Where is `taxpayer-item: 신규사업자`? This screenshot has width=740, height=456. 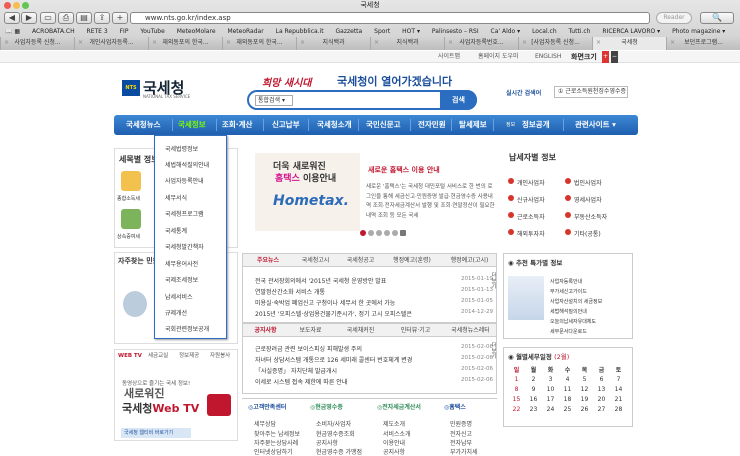
taxpayer-item: 신규사업자 is located at coordinates (531, 199).